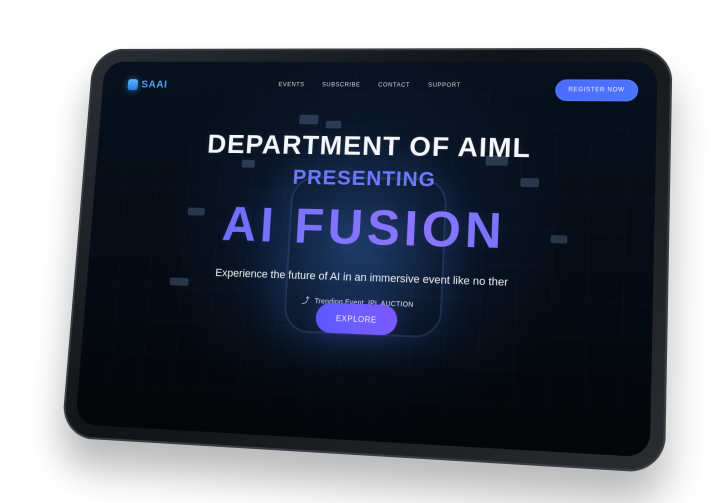 The height and width of the screenshot is (503, 720). Describe the element at coordinates (305, 300) in the screenshot. I see `trend-icon: ⤴` at that location.